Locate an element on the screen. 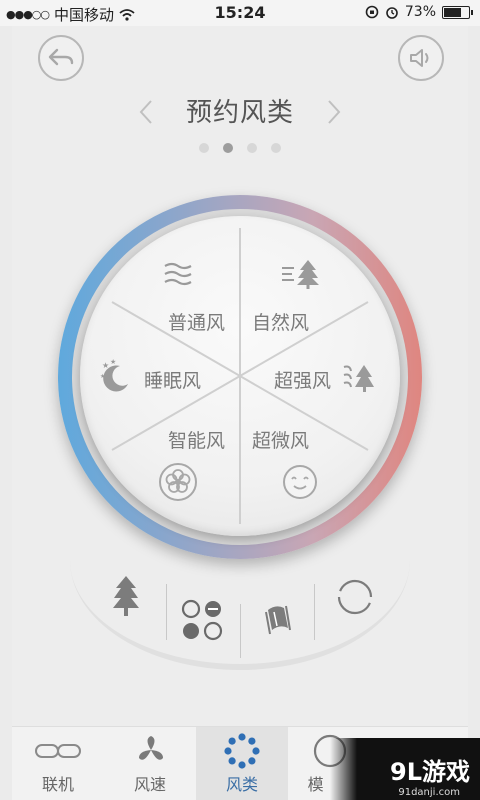 This screenshot has width=480, height=800. tab-label: 风速 is located at coordinates (149, 784).